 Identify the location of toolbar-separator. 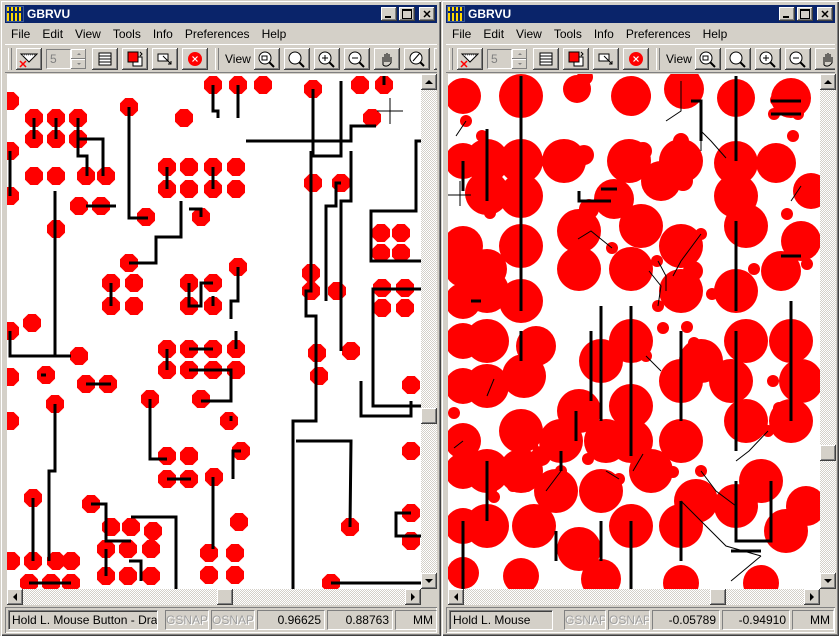
(658, 59).